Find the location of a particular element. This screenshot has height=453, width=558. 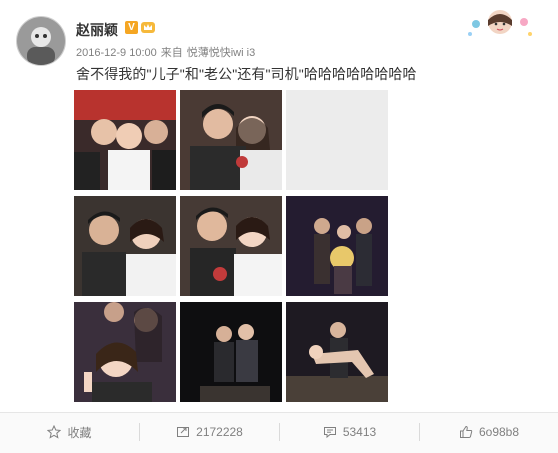

decorative-sticker is located at coordinates (500, 23).